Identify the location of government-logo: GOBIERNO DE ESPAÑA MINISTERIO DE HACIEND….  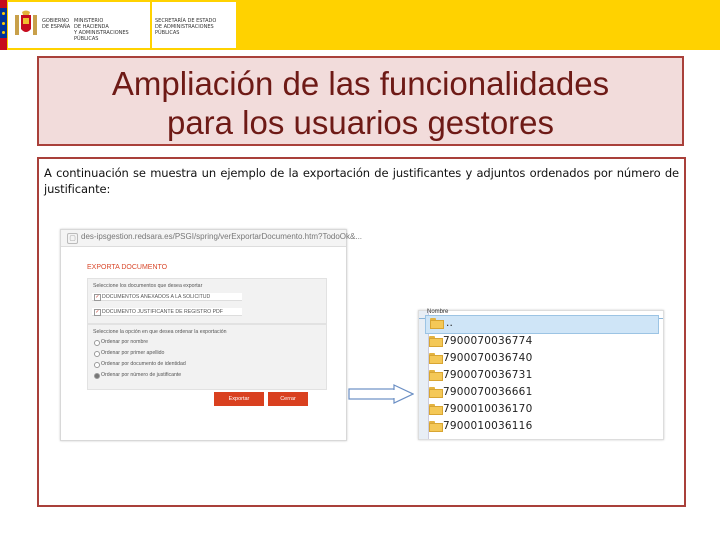
(79, 25).